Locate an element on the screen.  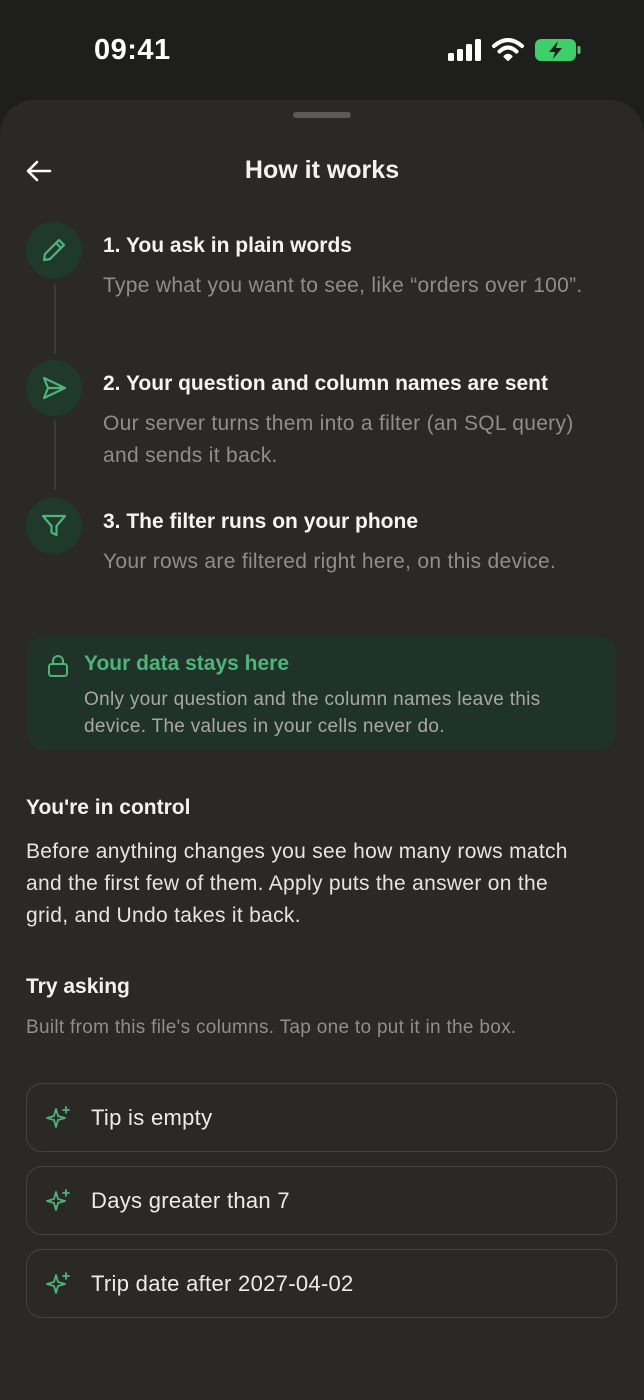
status-time: 09:41 is located at coordinates (132, 50).